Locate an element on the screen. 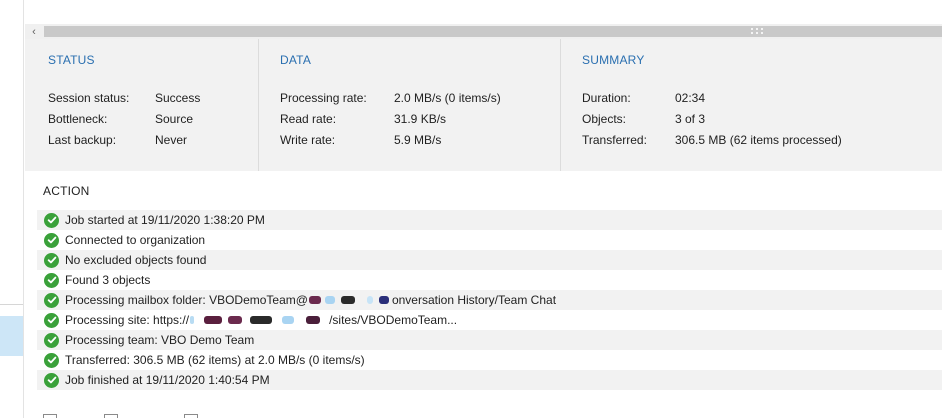  duration-value: 02:34 is located at coordinates (690, 98).